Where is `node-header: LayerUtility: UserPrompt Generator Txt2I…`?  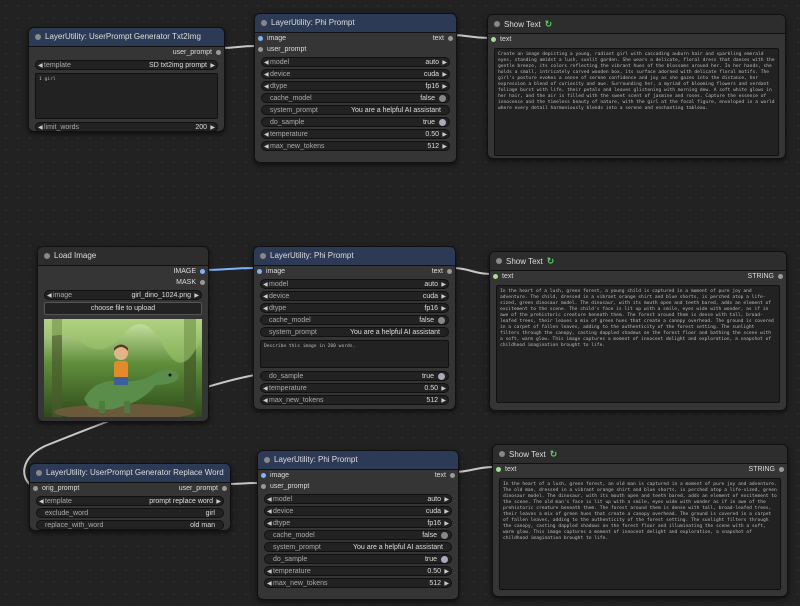
node-header: LayerUtility: UserPrompt Generator Txt2I… is located at coordinates (126, 37).